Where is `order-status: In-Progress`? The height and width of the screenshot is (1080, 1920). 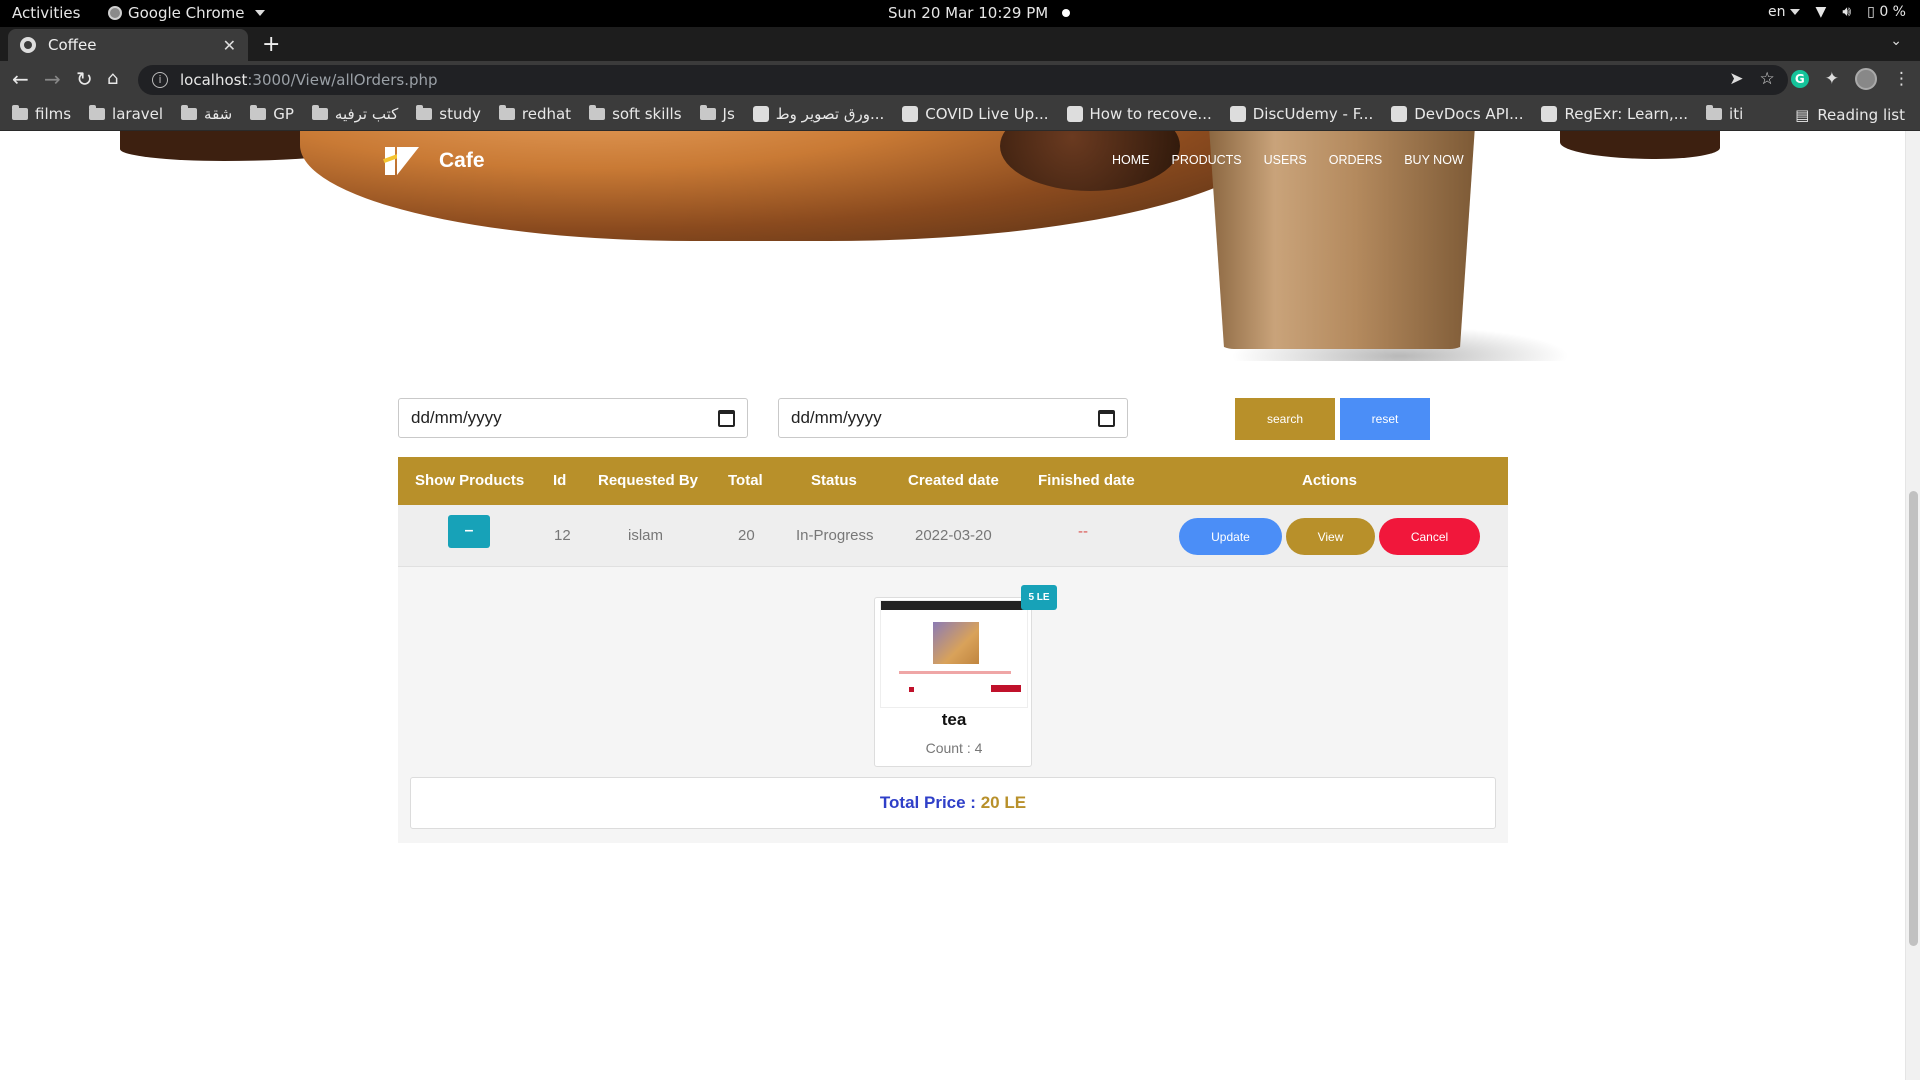 order-status: In-Progress is located at coordinates (835, 535).